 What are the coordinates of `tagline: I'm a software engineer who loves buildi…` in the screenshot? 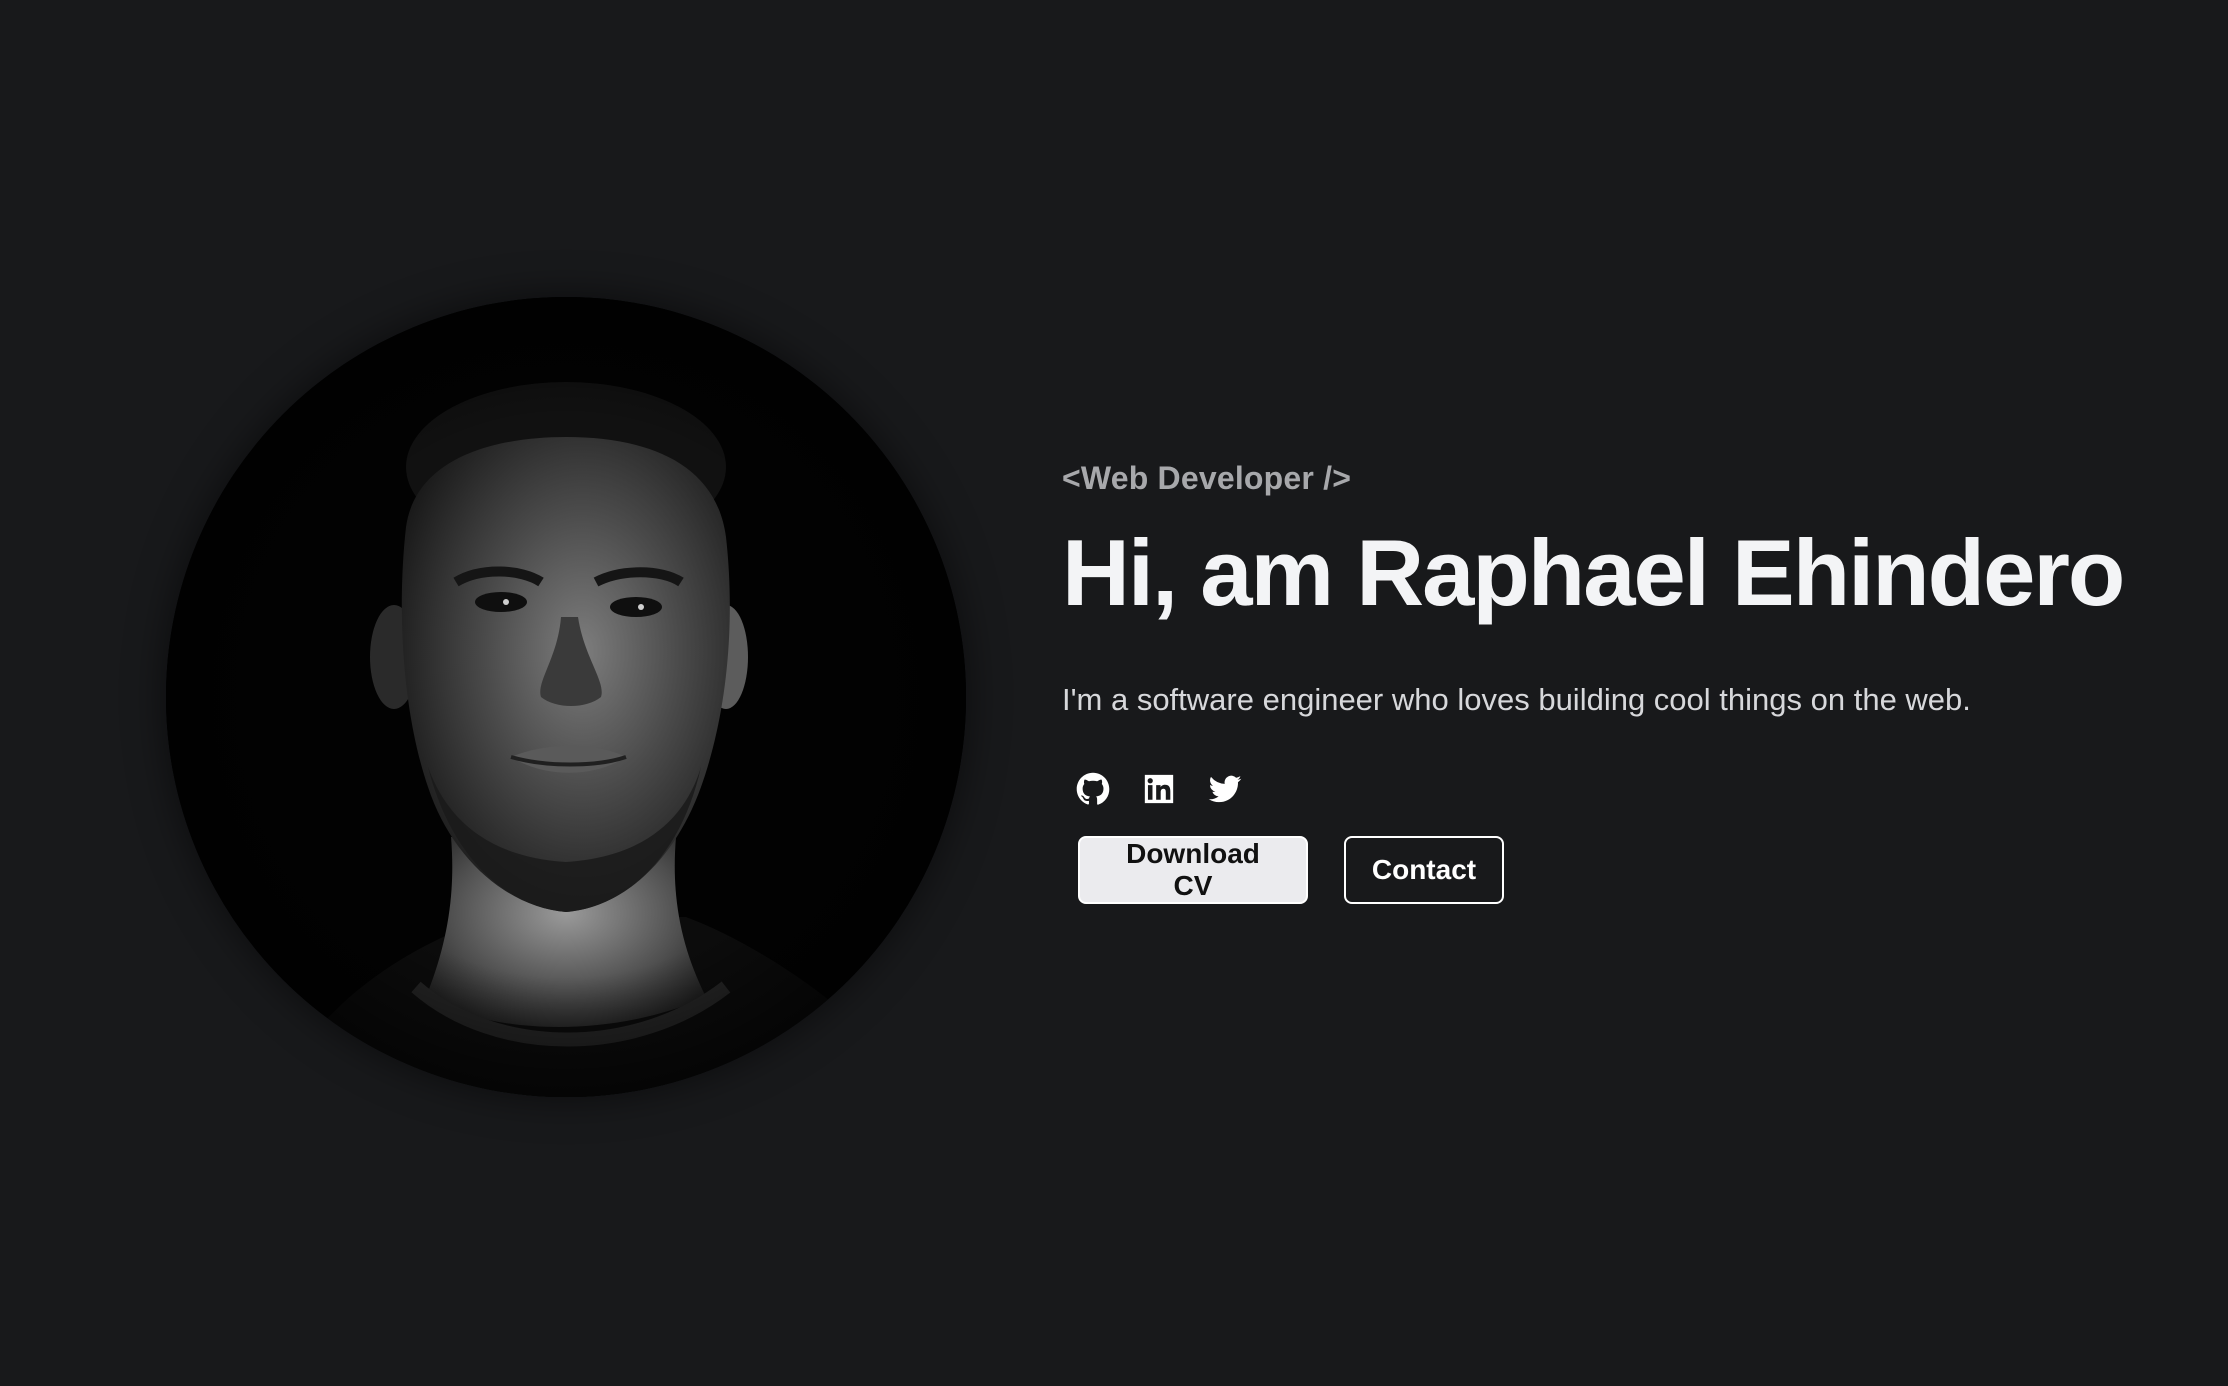 It's located at (1516, 699).